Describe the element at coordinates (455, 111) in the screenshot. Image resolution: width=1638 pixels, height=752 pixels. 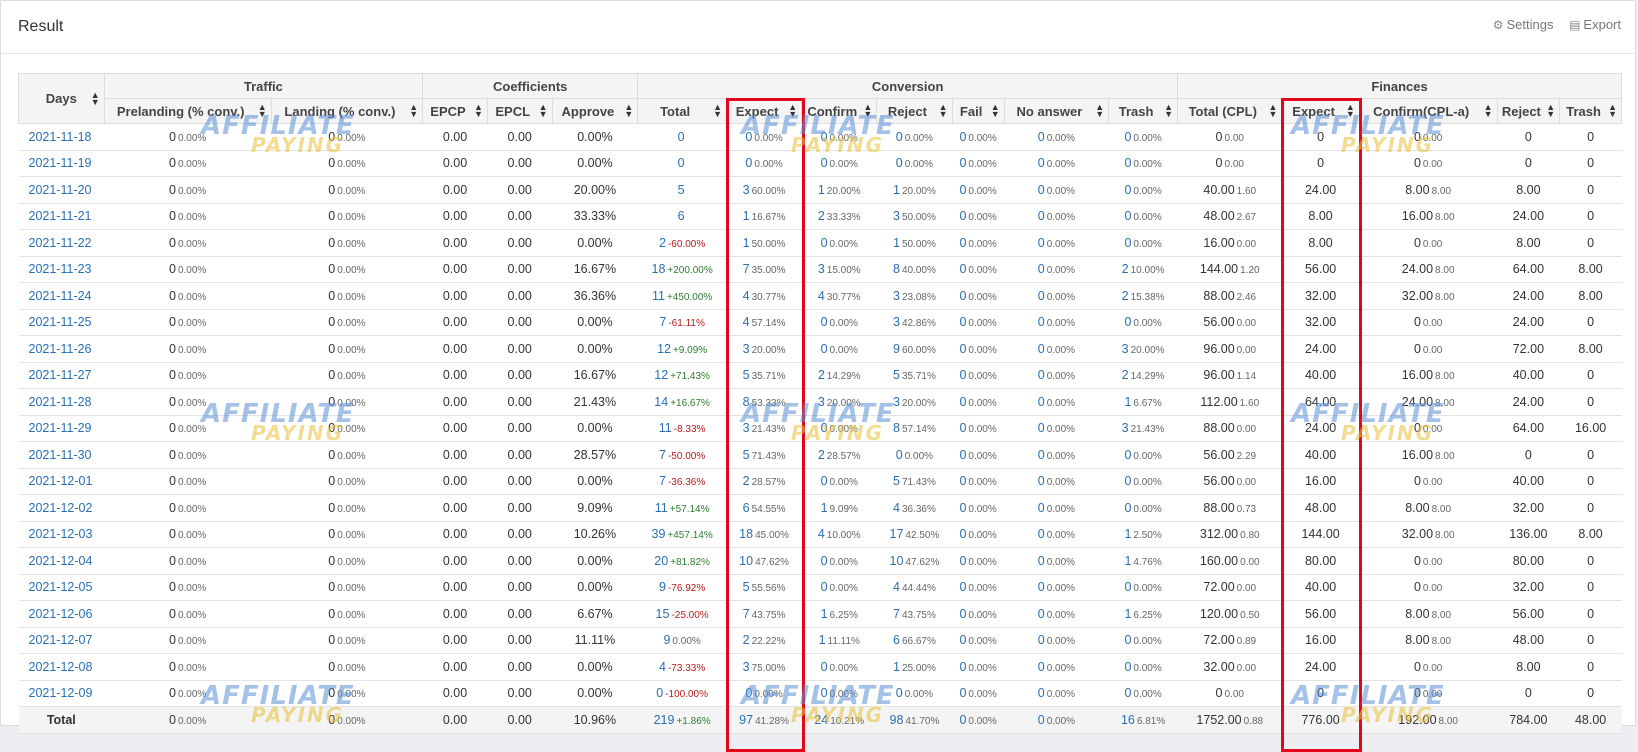
I see `column-header-epcp: EPCP▲▼` at that location.